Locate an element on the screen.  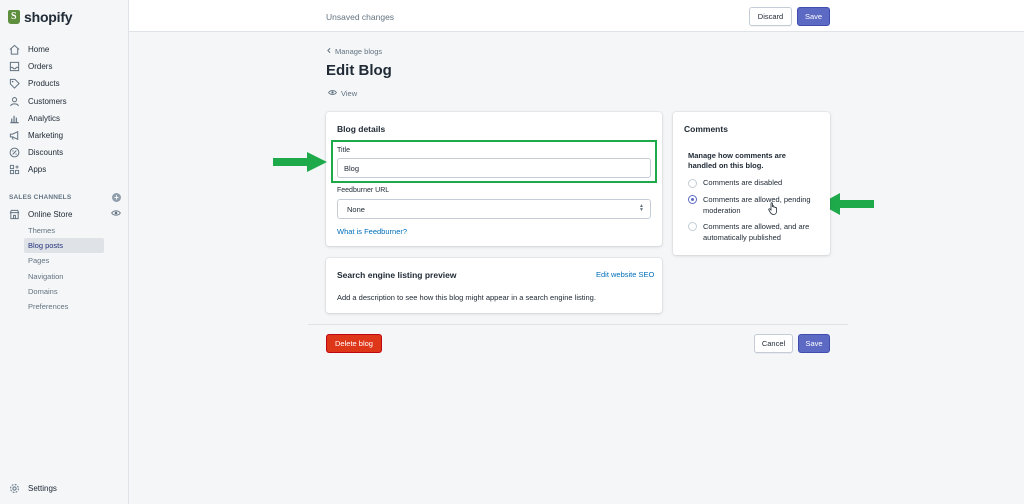
person-icon is located at coordinates (14, 101).